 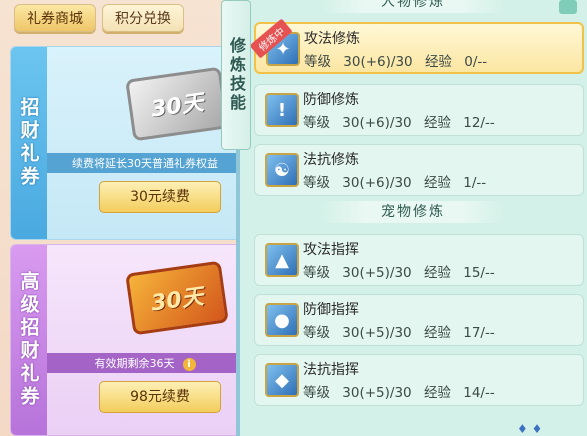 What do you see at coordinates (479, 333) in the screenshot?
I see `exp-value: 17/--` at bounding box center [479, 333].